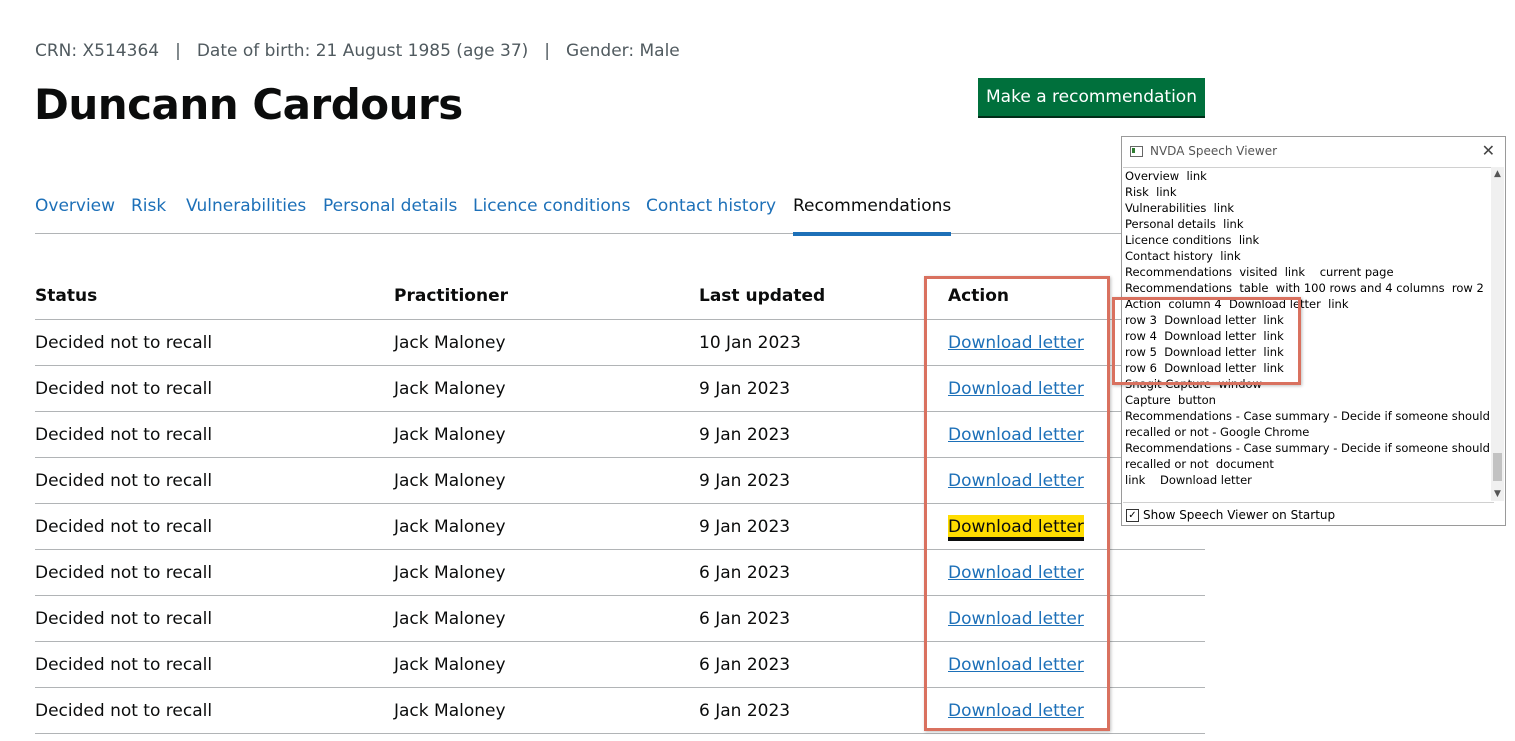 Image resolution: width=1515 pixels, height=741 pixels. Describe the element at coordinates (1136, 151) in the screenshot. I see `nvda-app-icon` at that location.